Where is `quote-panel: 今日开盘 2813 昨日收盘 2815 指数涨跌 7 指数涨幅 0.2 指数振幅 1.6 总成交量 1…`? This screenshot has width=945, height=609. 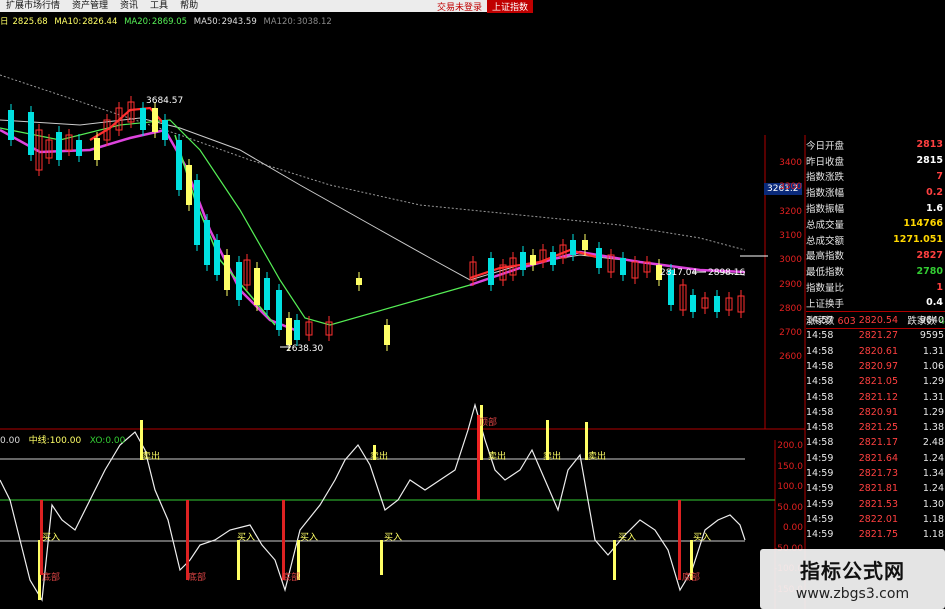
quote-panel: 今日开盘 2813 昨日收盘 2815 指数涨跌 7 指数涨幅 0.2 指数振幅 1.6 总成交量 1… is located at coordinates (875, 233).